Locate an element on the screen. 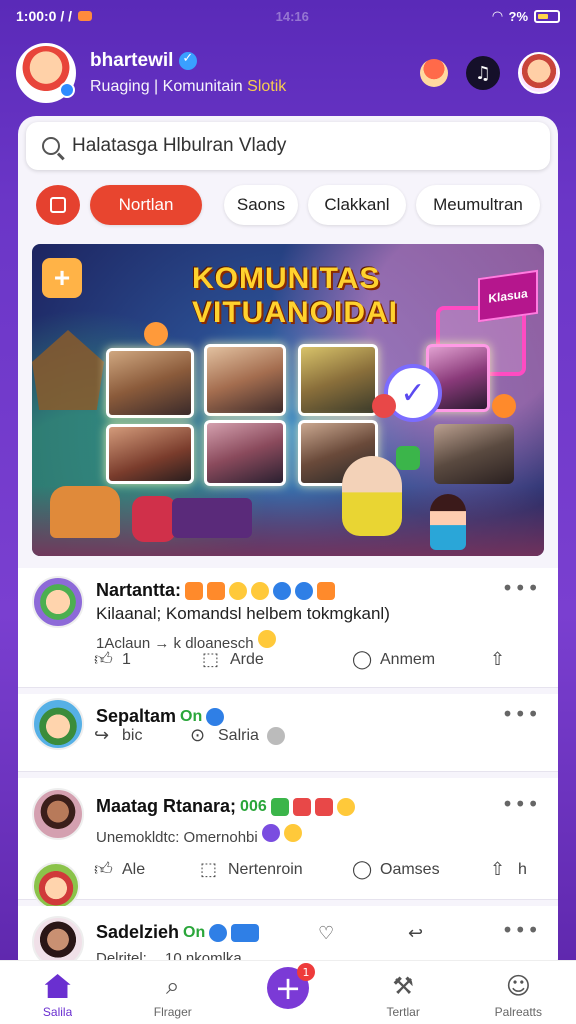 The image size is (576, 1024). post-header: Sepaltam On is located at coordinates (160, 716).